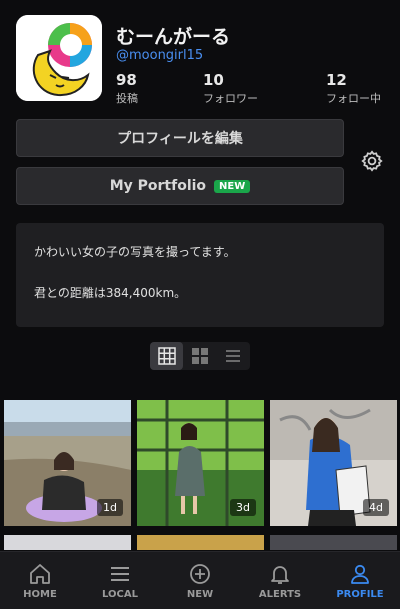 The image size is (400, 609). Describe the element at coordinates (40, 573) in the screenshot. I see `home-icon` at that location.